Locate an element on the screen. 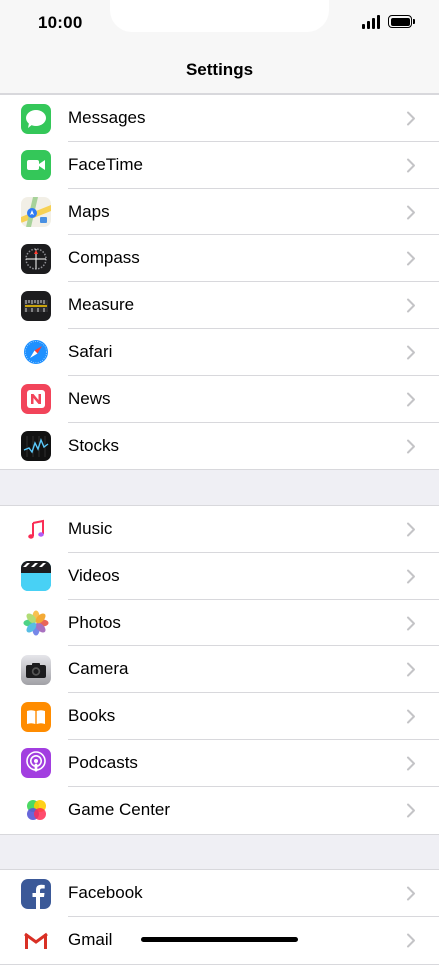 Image resolution: width=439 pixels, height=965 pixels. battery-icon is located at coordinates (401, 21).